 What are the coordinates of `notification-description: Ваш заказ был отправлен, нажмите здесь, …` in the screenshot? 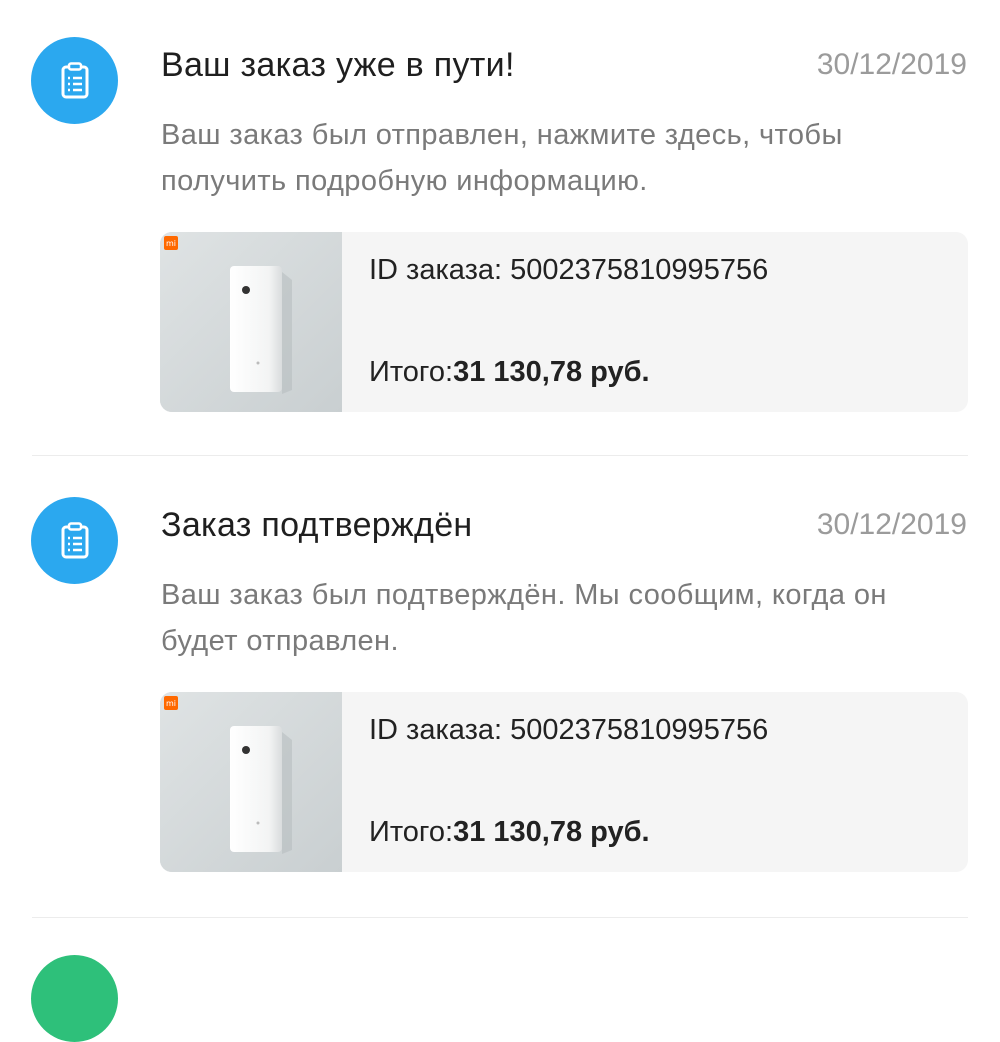 It's located at (561, 158).